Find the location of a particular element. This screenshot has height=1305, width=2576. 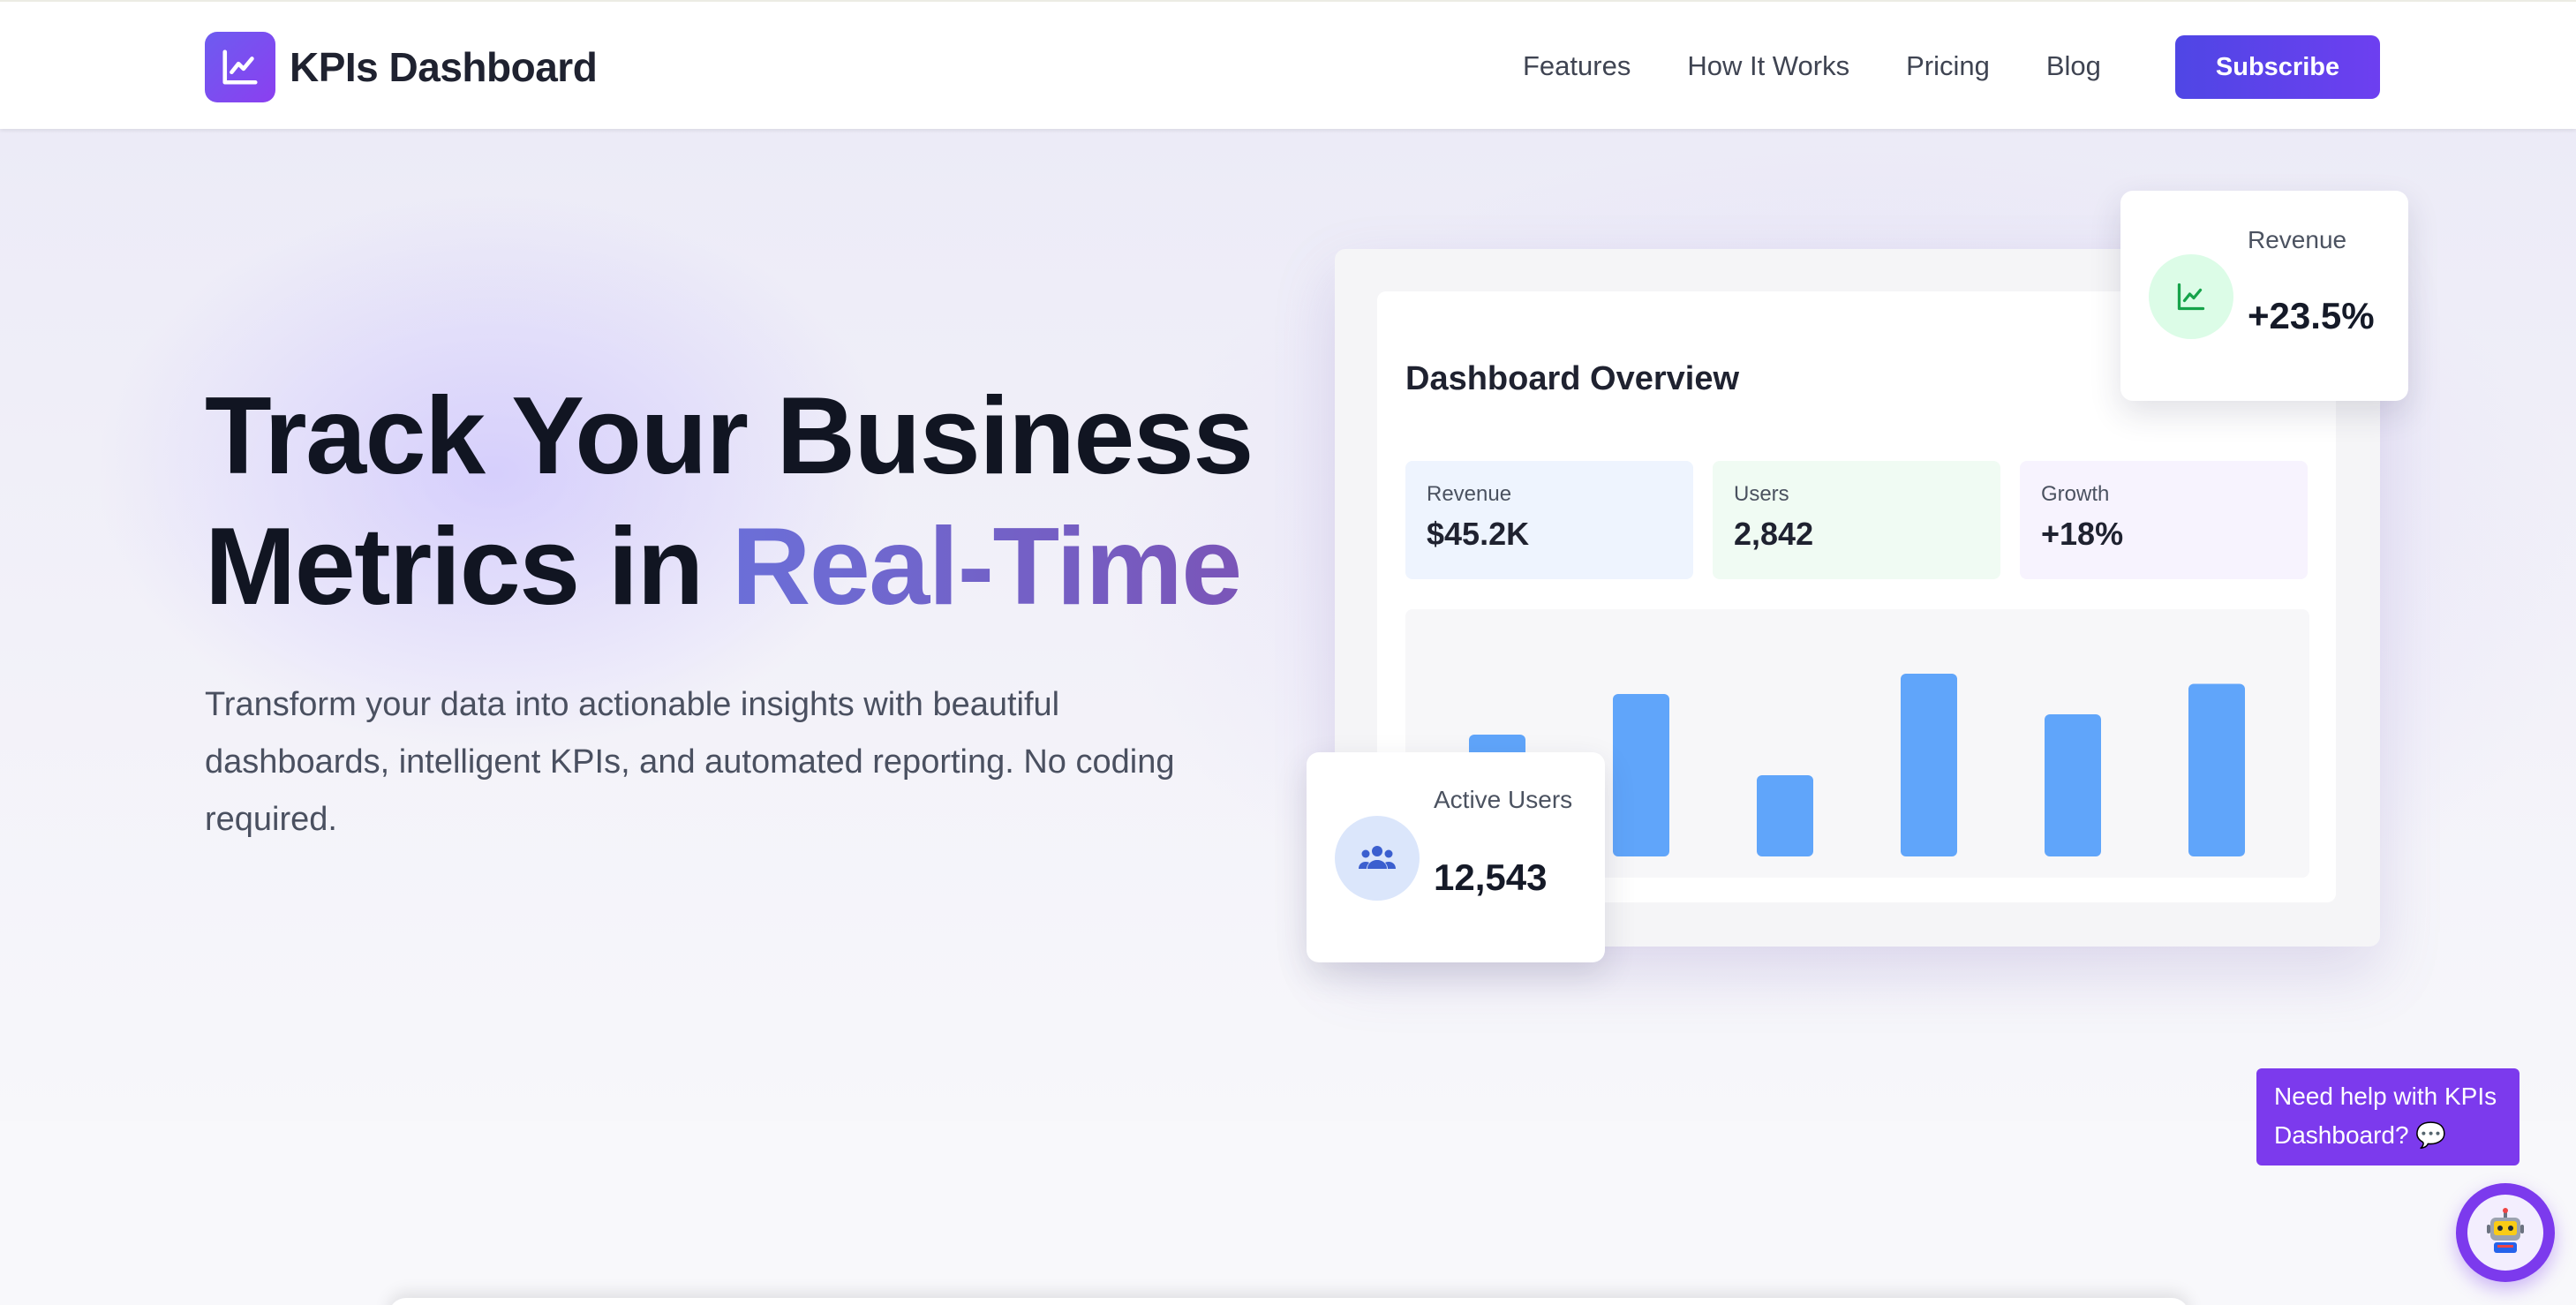

revenue-card-label: Revenue is located at coordinates (2298, 239).